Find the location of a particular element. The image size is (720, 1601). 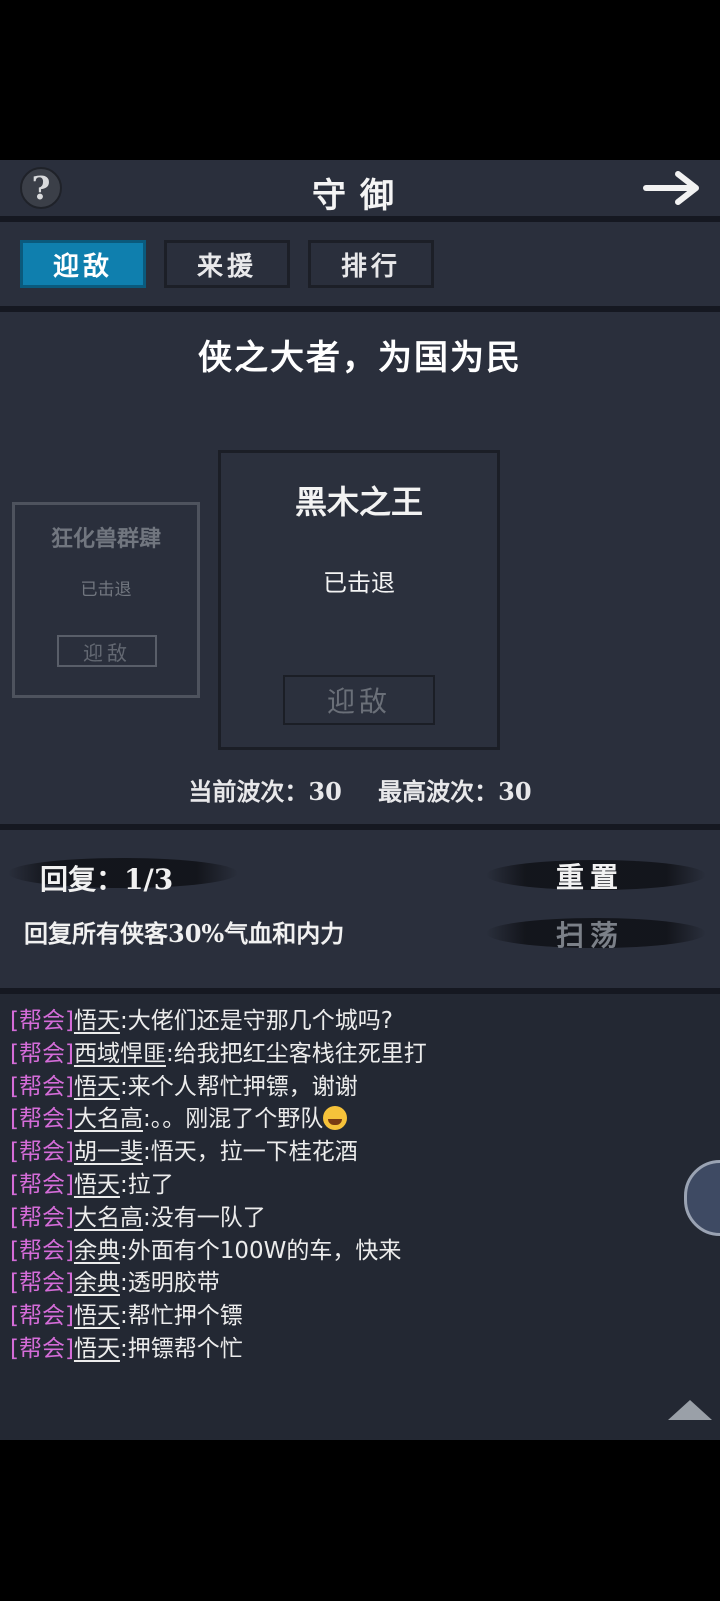

chat-message: [帮会]悟天:来个人帮忙押镖，谢谢 is located at coordinates (184, 1084).